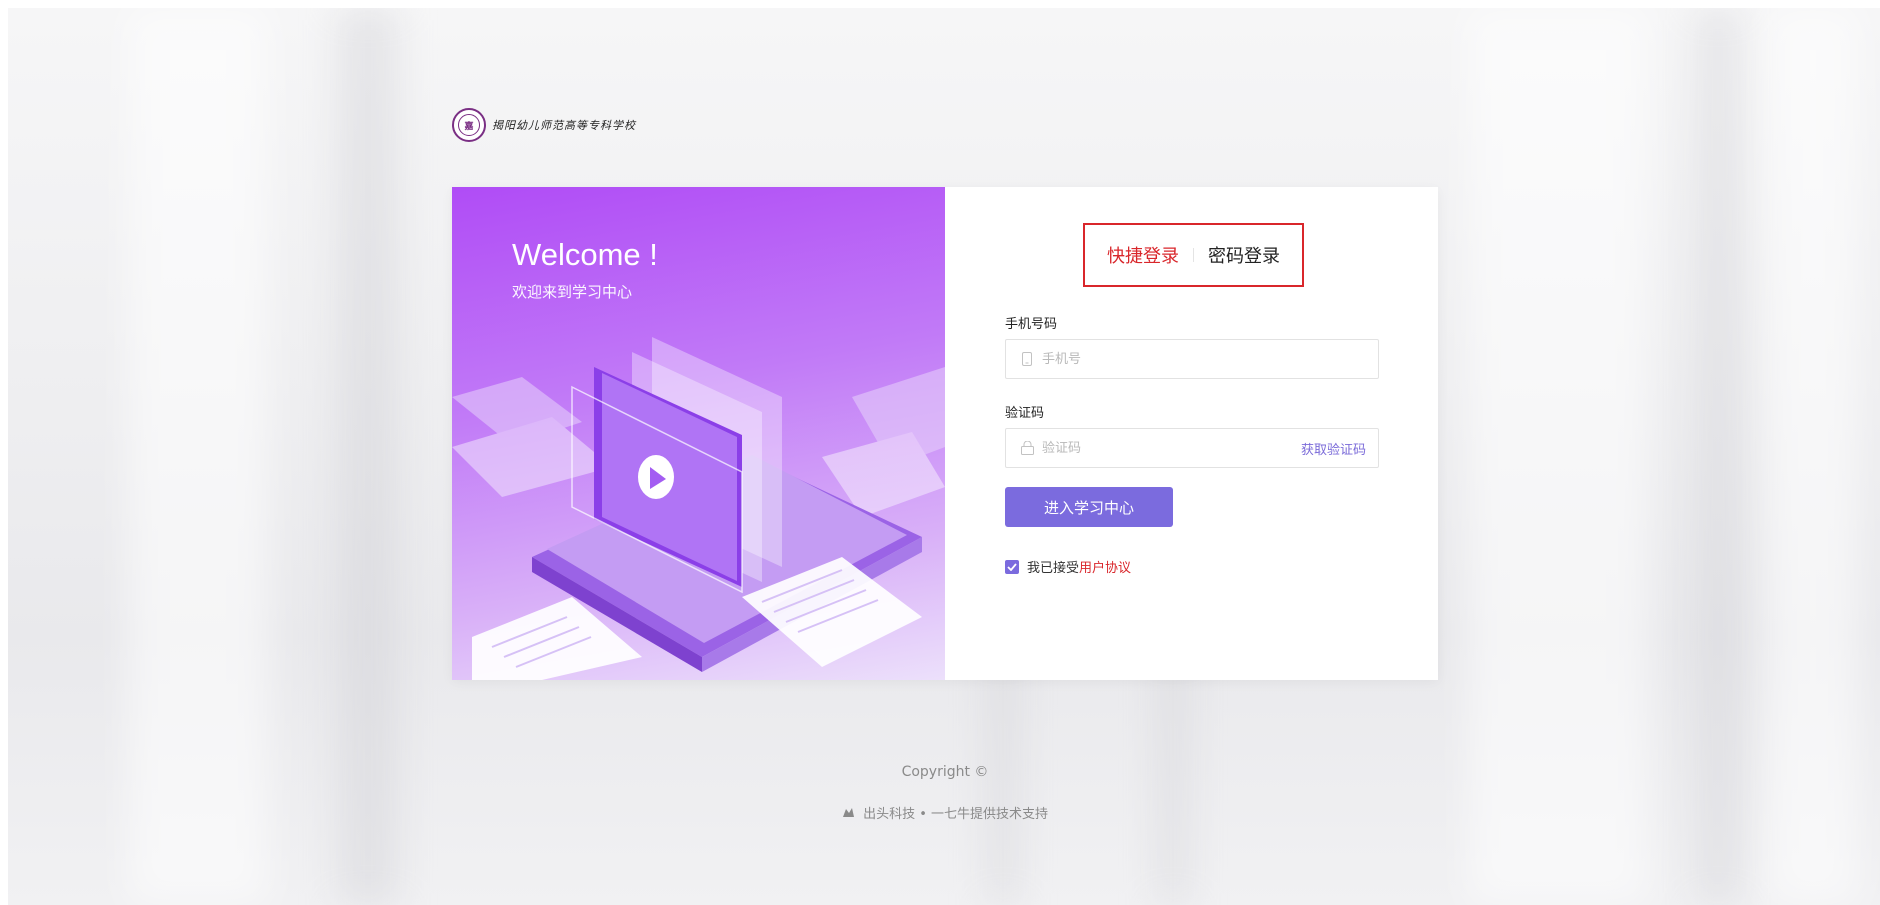 This screenshot has height=905, width=1880. I want to click on hero-panel: Welcome ! 欢迎来到学习中心, so click(698, 433).